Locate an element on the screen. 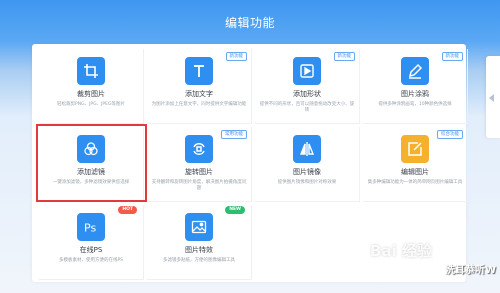 The height and width of the screenshot is (293, 500). tool-card-doodle: 新功能 图片涂鸦 提供多种涂鸦画笔，10种颜色供选择 is located at coordinates (415, 86).